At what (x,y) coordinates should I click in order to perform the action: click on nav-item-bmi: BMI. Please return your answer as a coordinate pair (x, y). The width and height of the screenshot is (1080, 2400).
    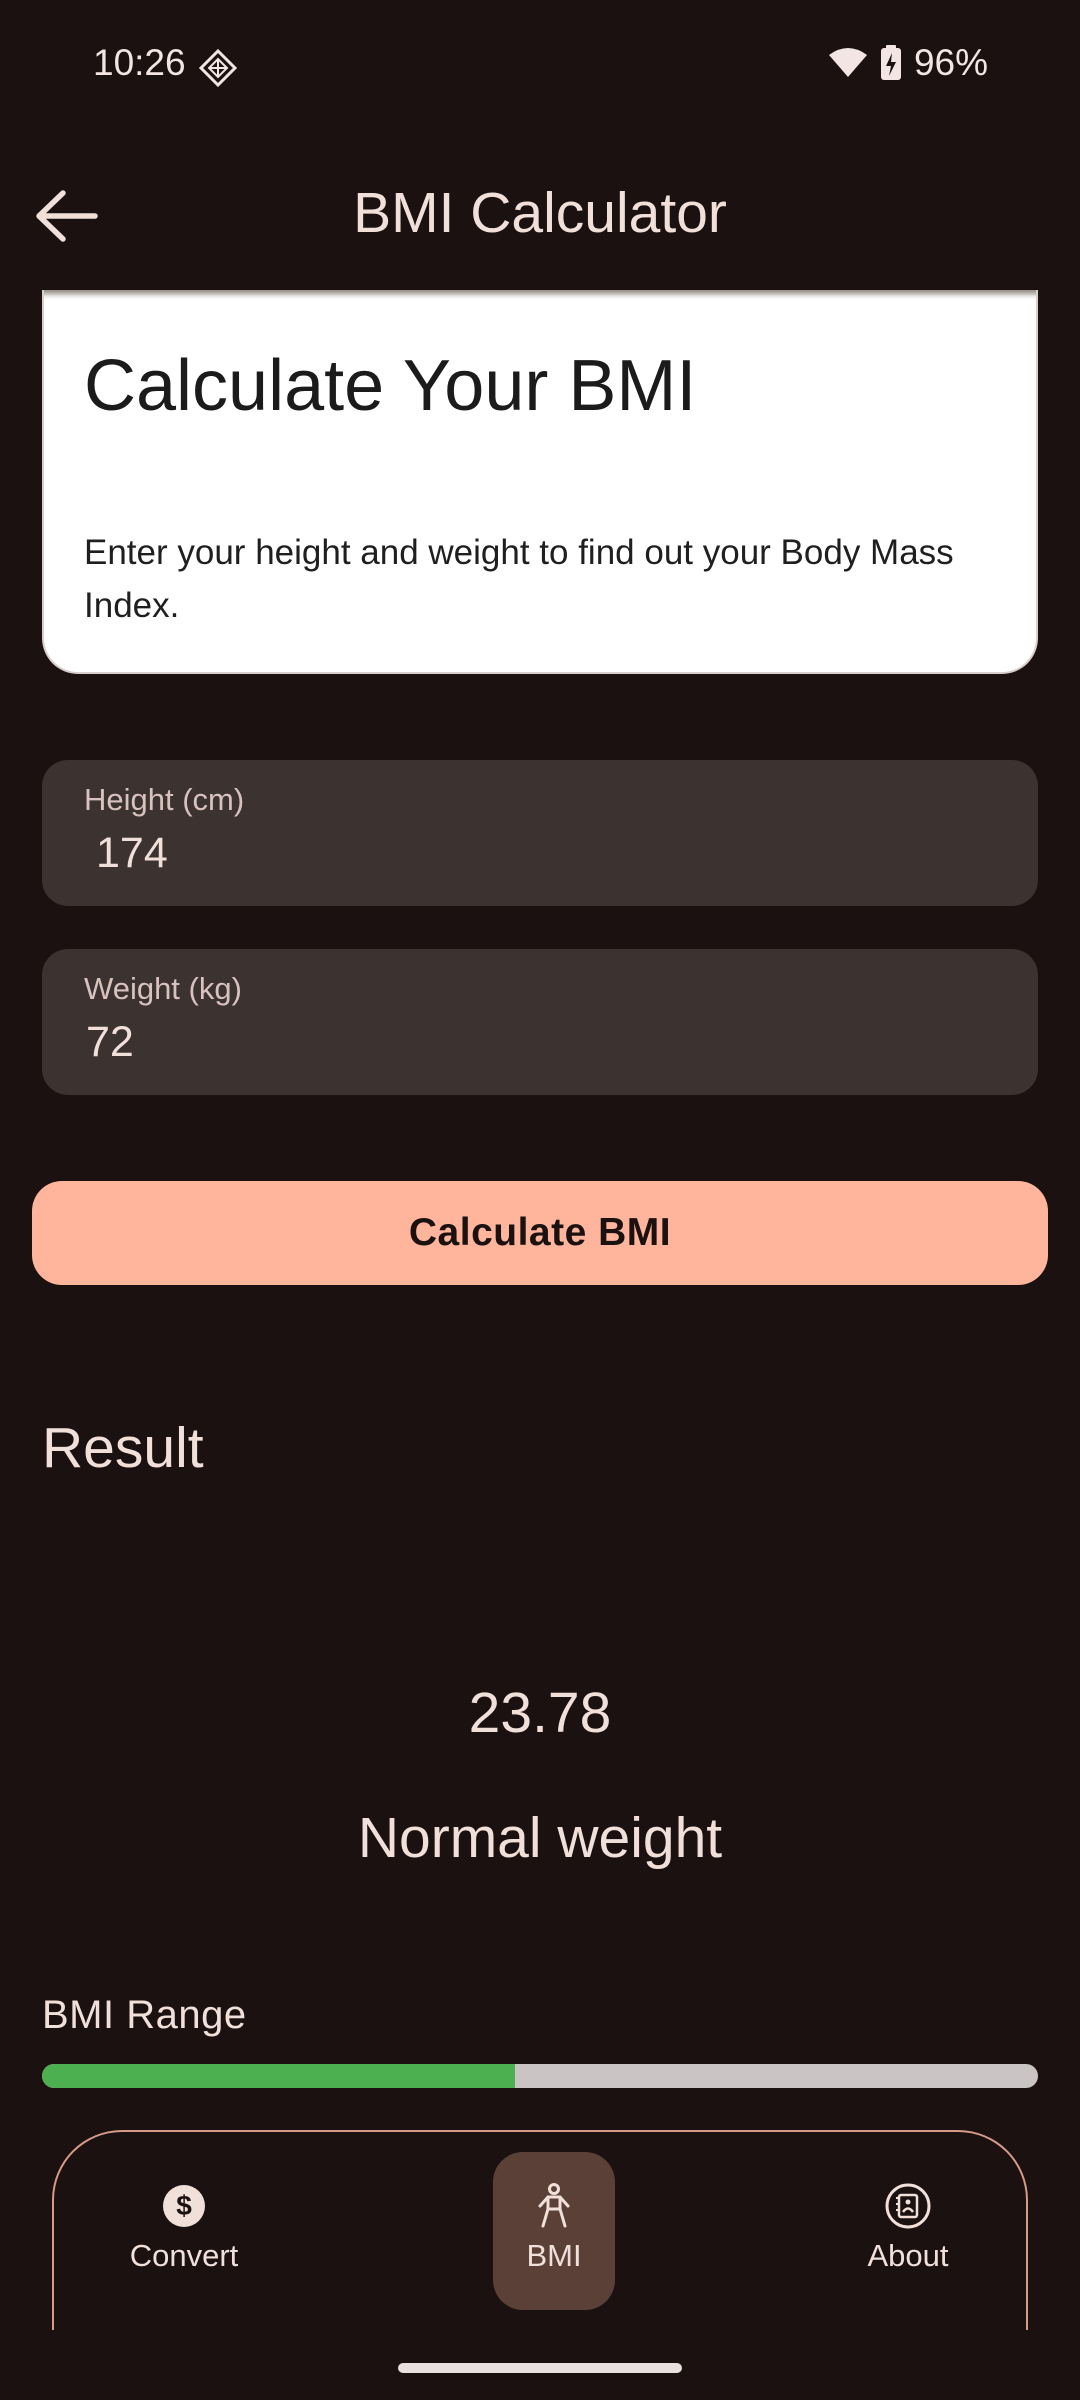
    Looking at the image, I should click on (554, 2231).